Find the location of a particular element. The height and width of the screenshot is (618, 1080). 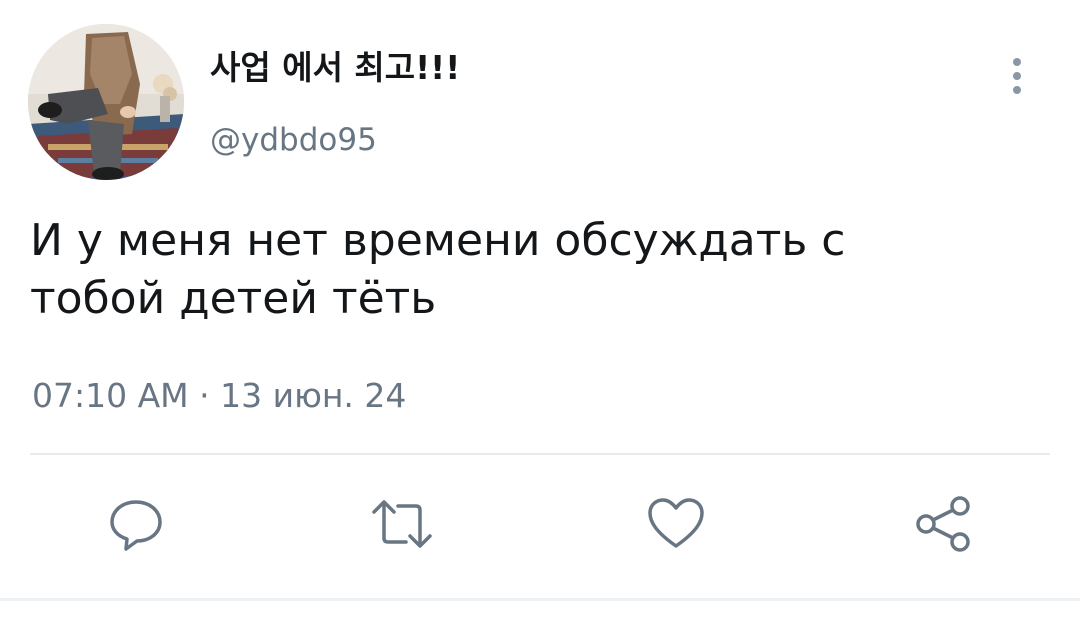

reply-button is located at coordinates (136, 524).